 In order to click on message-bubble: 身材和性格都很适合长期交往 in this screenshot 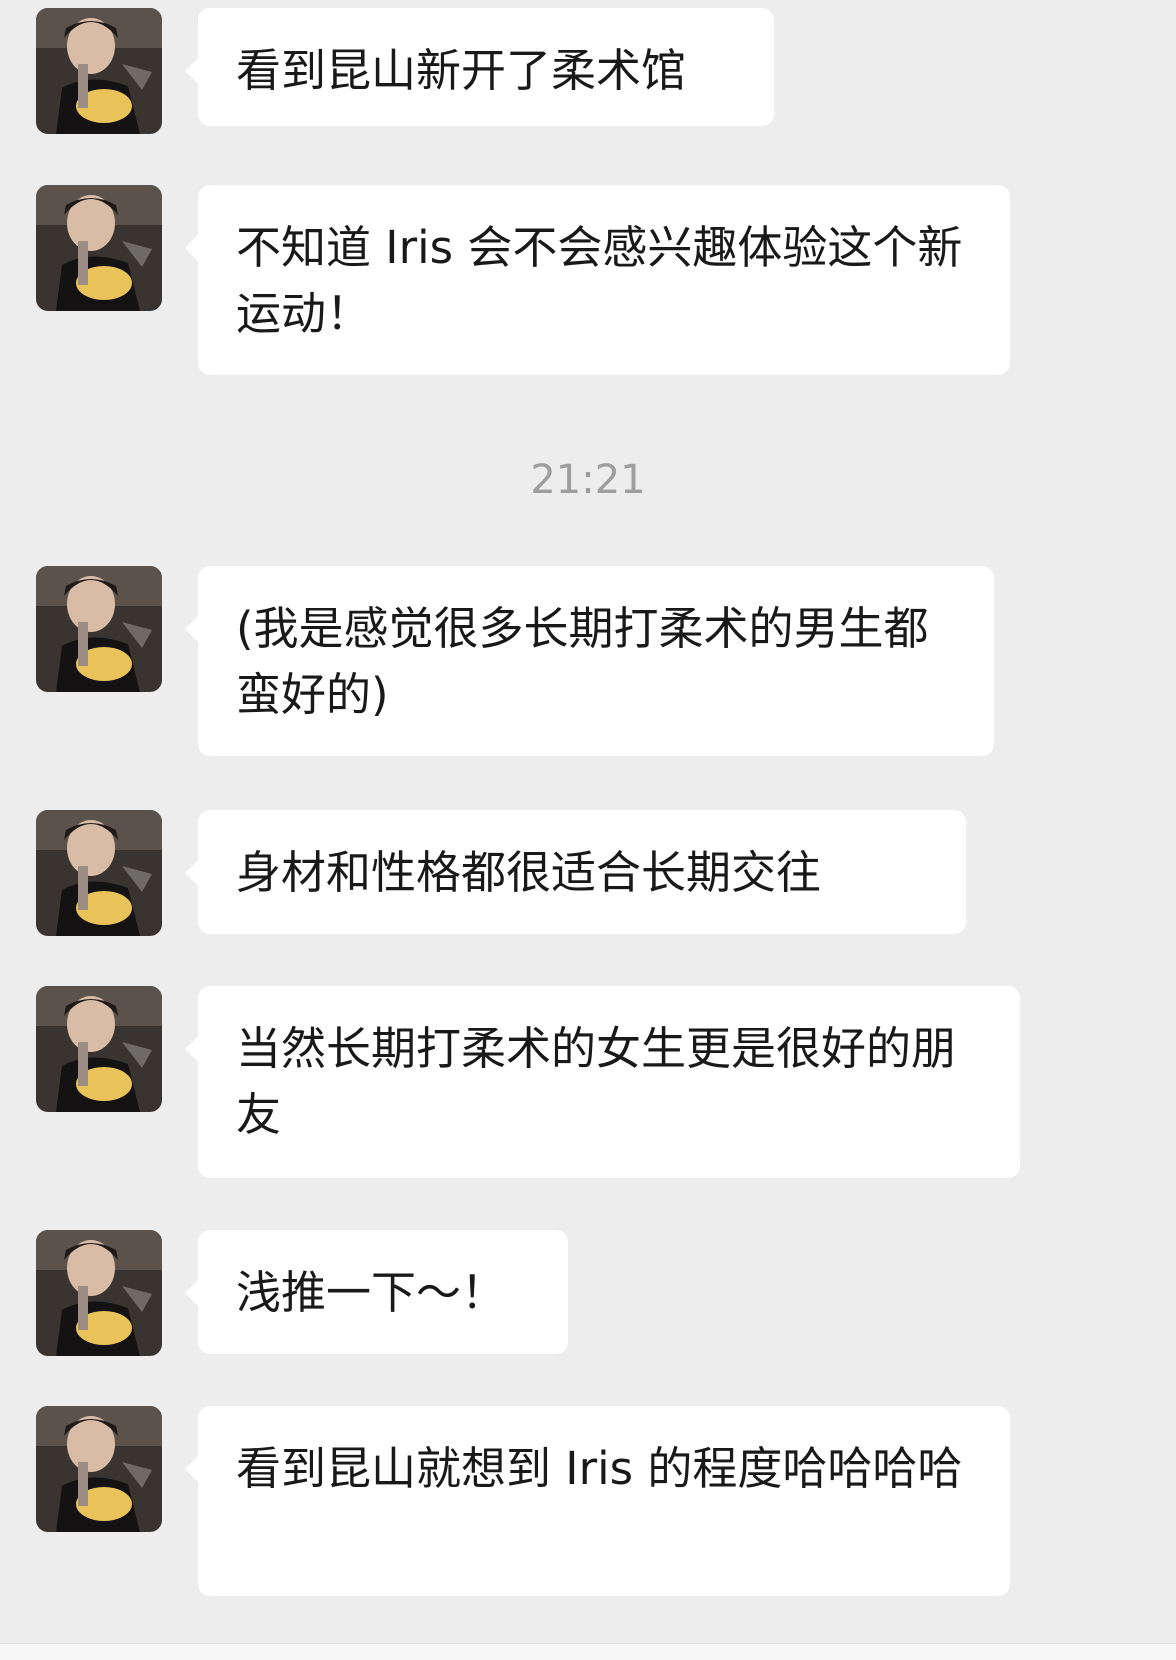, I will do `click(575, 872)`.